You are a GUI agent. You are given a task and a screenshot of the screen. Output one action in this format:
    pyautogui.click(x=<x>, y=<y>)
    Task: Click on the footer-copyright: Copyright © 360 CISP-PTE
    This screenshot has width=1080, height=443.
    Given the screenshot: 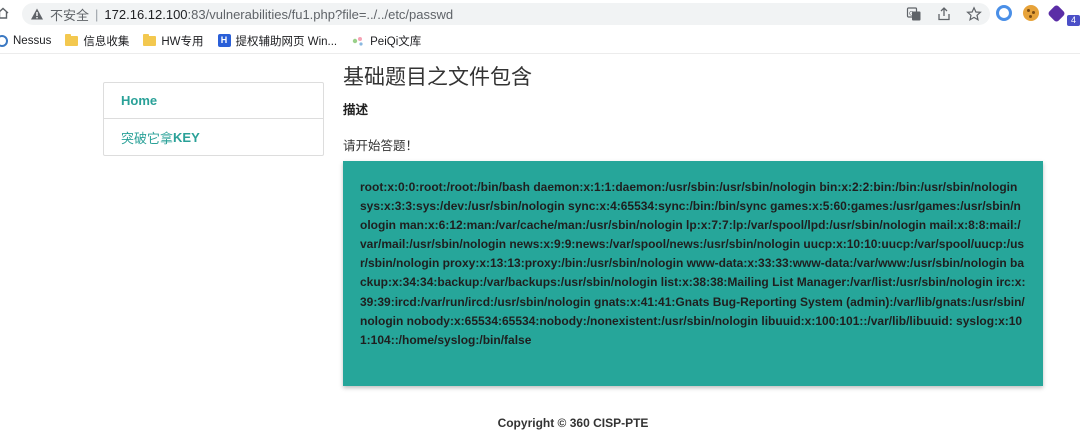 What is the action you would take?
    pyautogui.click(x=573, y=423)
    